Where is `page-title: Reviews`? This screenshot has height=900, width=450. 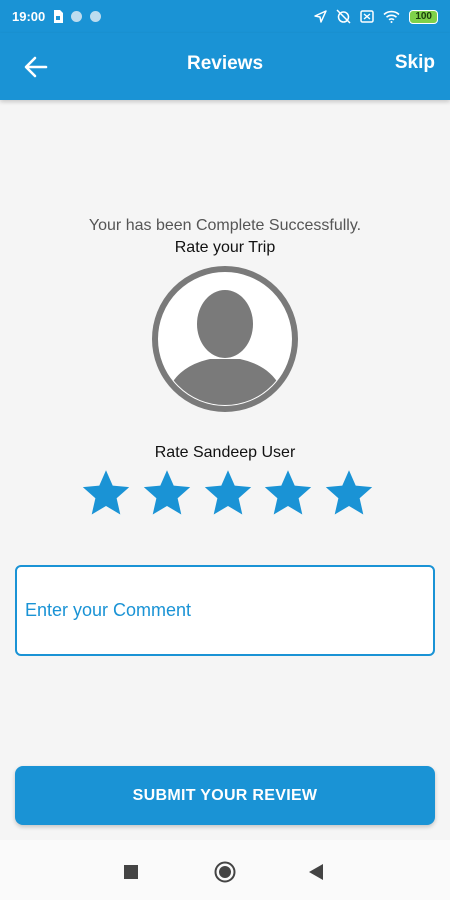 page-title: Reviews is located at coordinates (225, 63).